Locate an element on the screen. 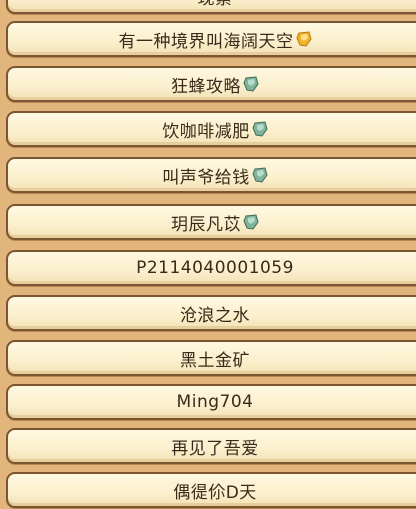 The width and height of the screenshot is (416, 509). player-name: 偶徥伱D天 is located at coordinates (215, 492).